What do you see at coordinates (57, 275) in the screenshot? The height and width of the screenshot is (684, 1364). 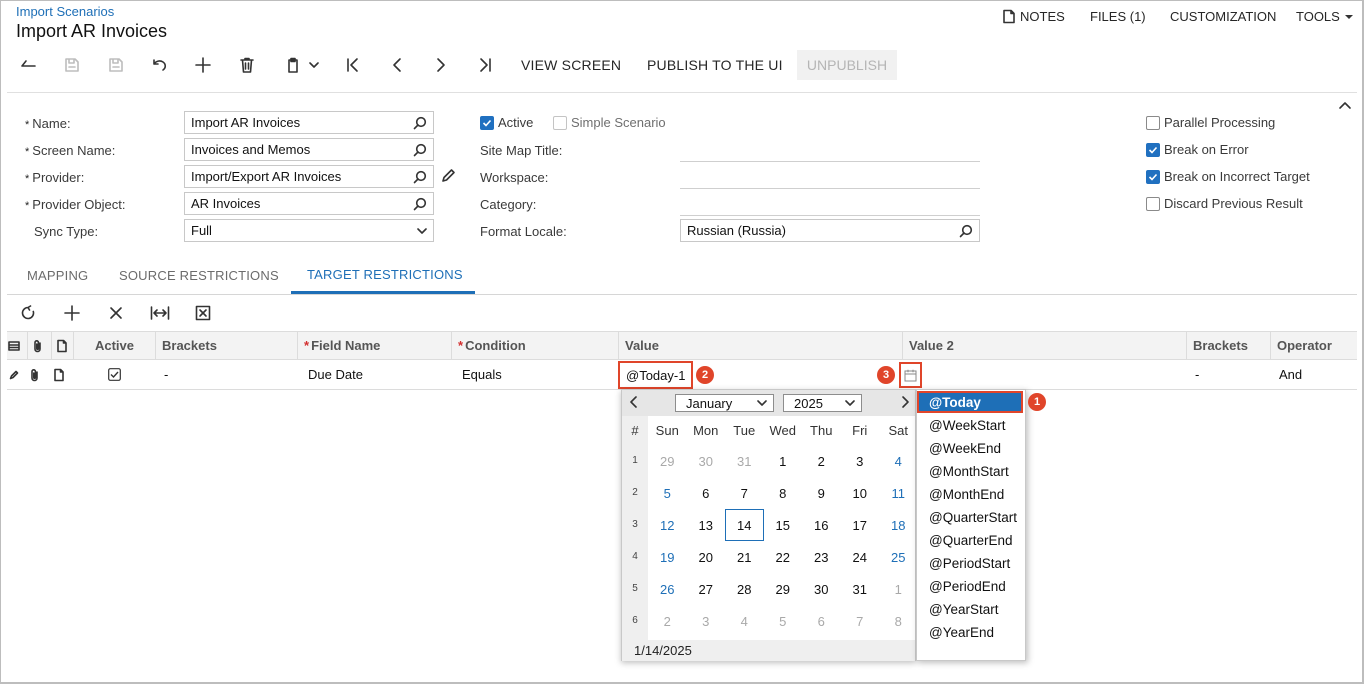 I see `tab-mapping: MAPPING` at bounding box center [57, 275].